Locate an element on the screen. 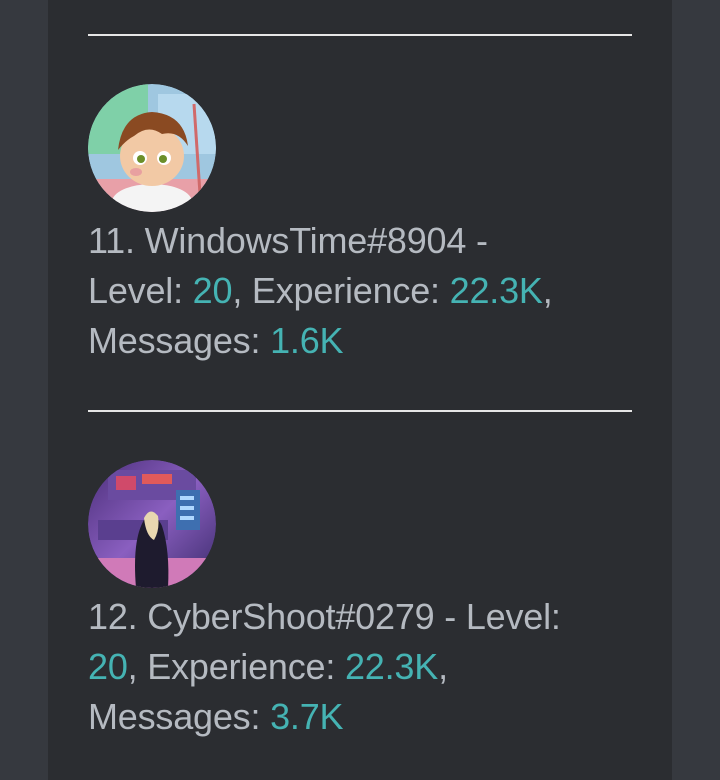 The width and height of the screenshot is (720, 780). level-label: Level: is located at coordinates (140, 290).